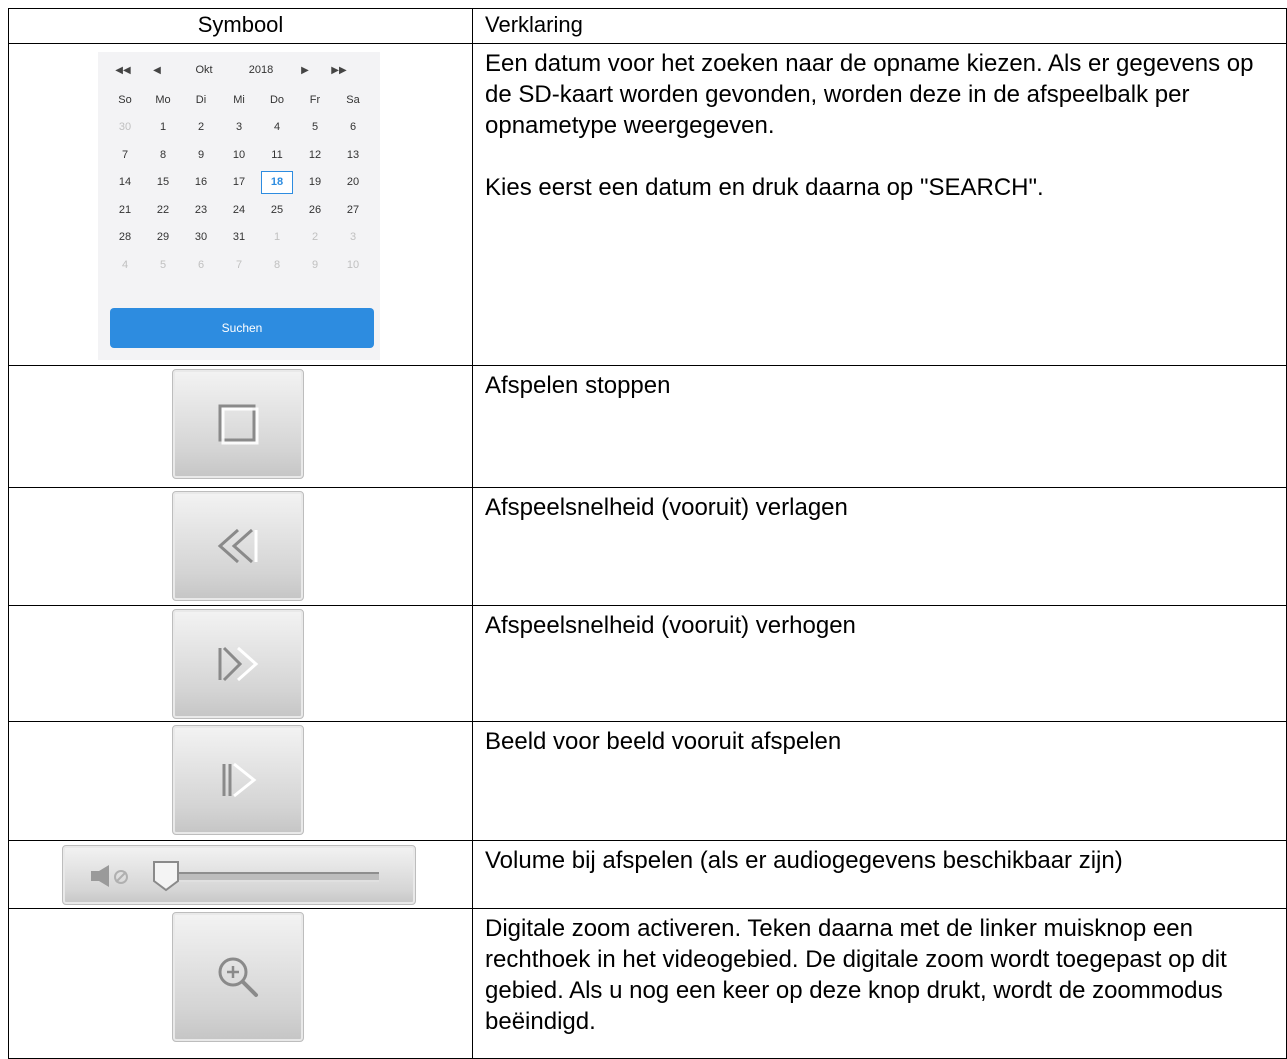 Image resolution: width=1287 pixels, height=1059 pixels. I want to click on zoom-in-icon, so click(238, 977).